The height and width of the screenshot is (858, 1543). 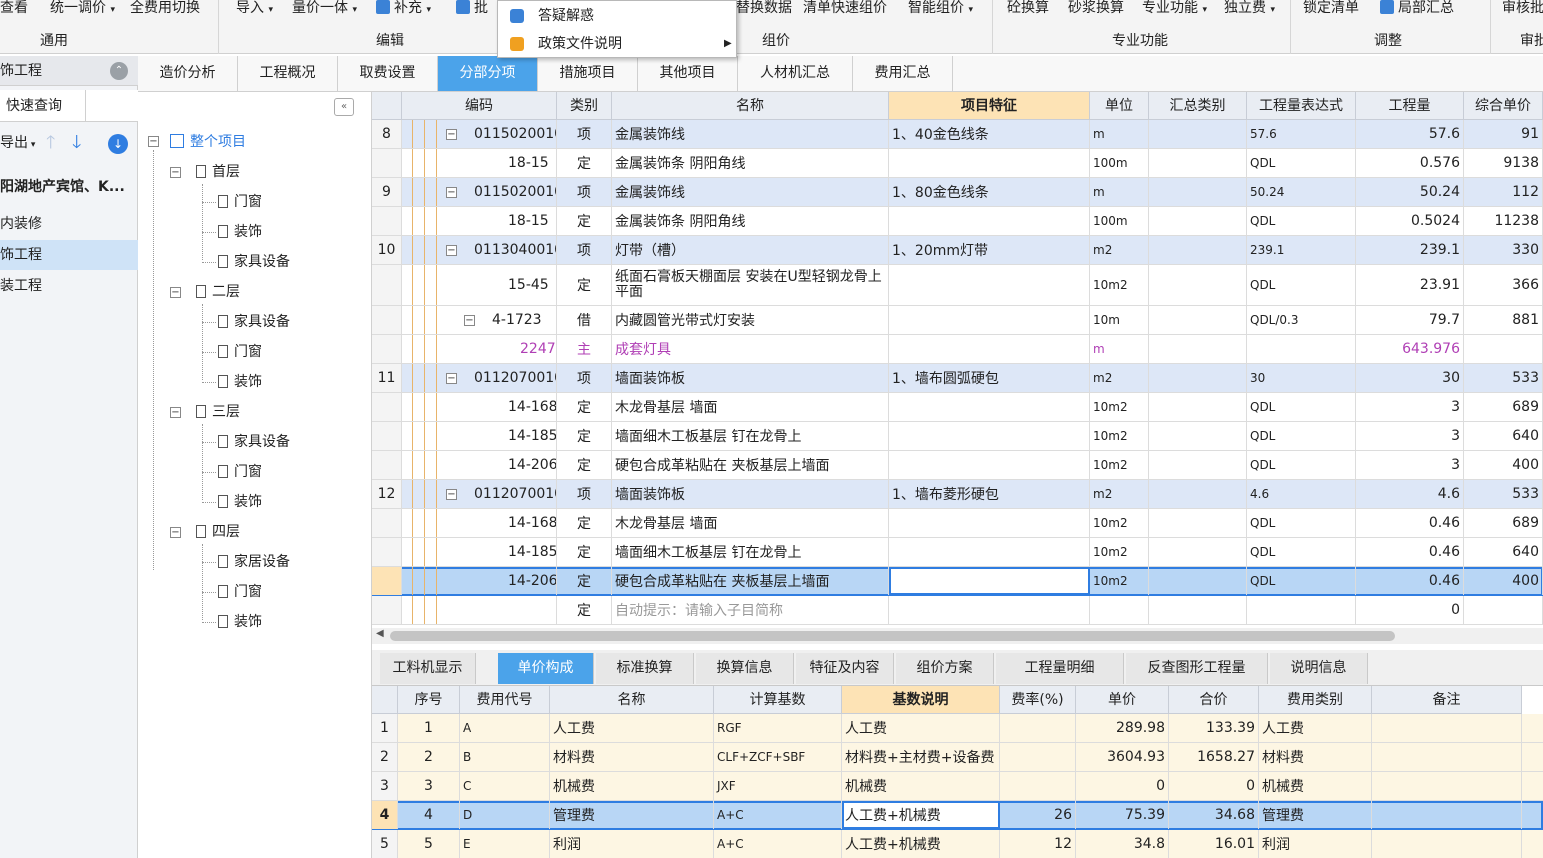 I want to click on name-cell: 木龙骨基层 墙面, so click(x=750, y=523).